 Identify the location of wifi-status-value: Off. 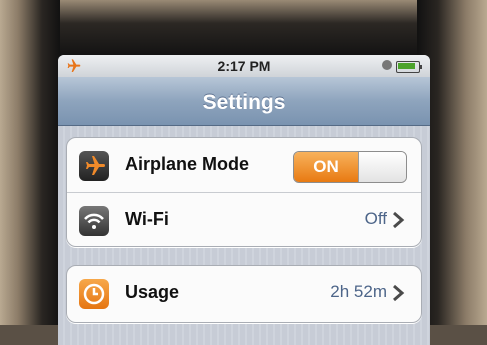
(375, 218).